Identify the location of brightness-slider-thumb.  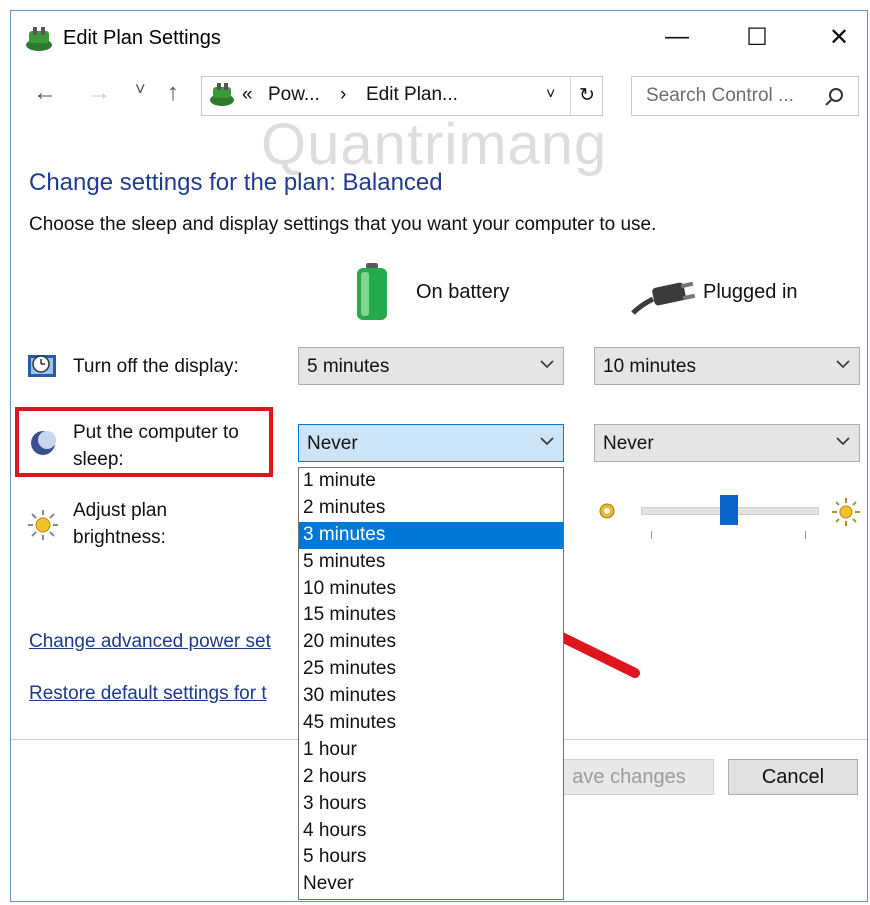
(729, 510).